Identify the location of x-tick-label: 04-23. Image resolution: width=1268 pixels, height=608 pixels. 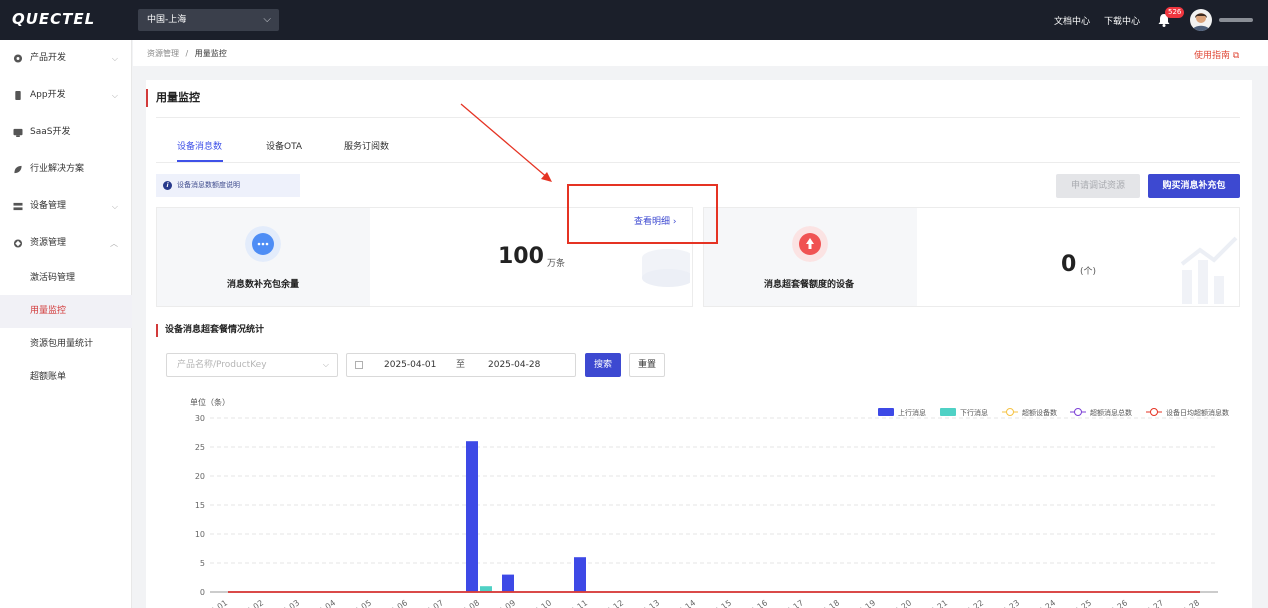
(1009, 603).